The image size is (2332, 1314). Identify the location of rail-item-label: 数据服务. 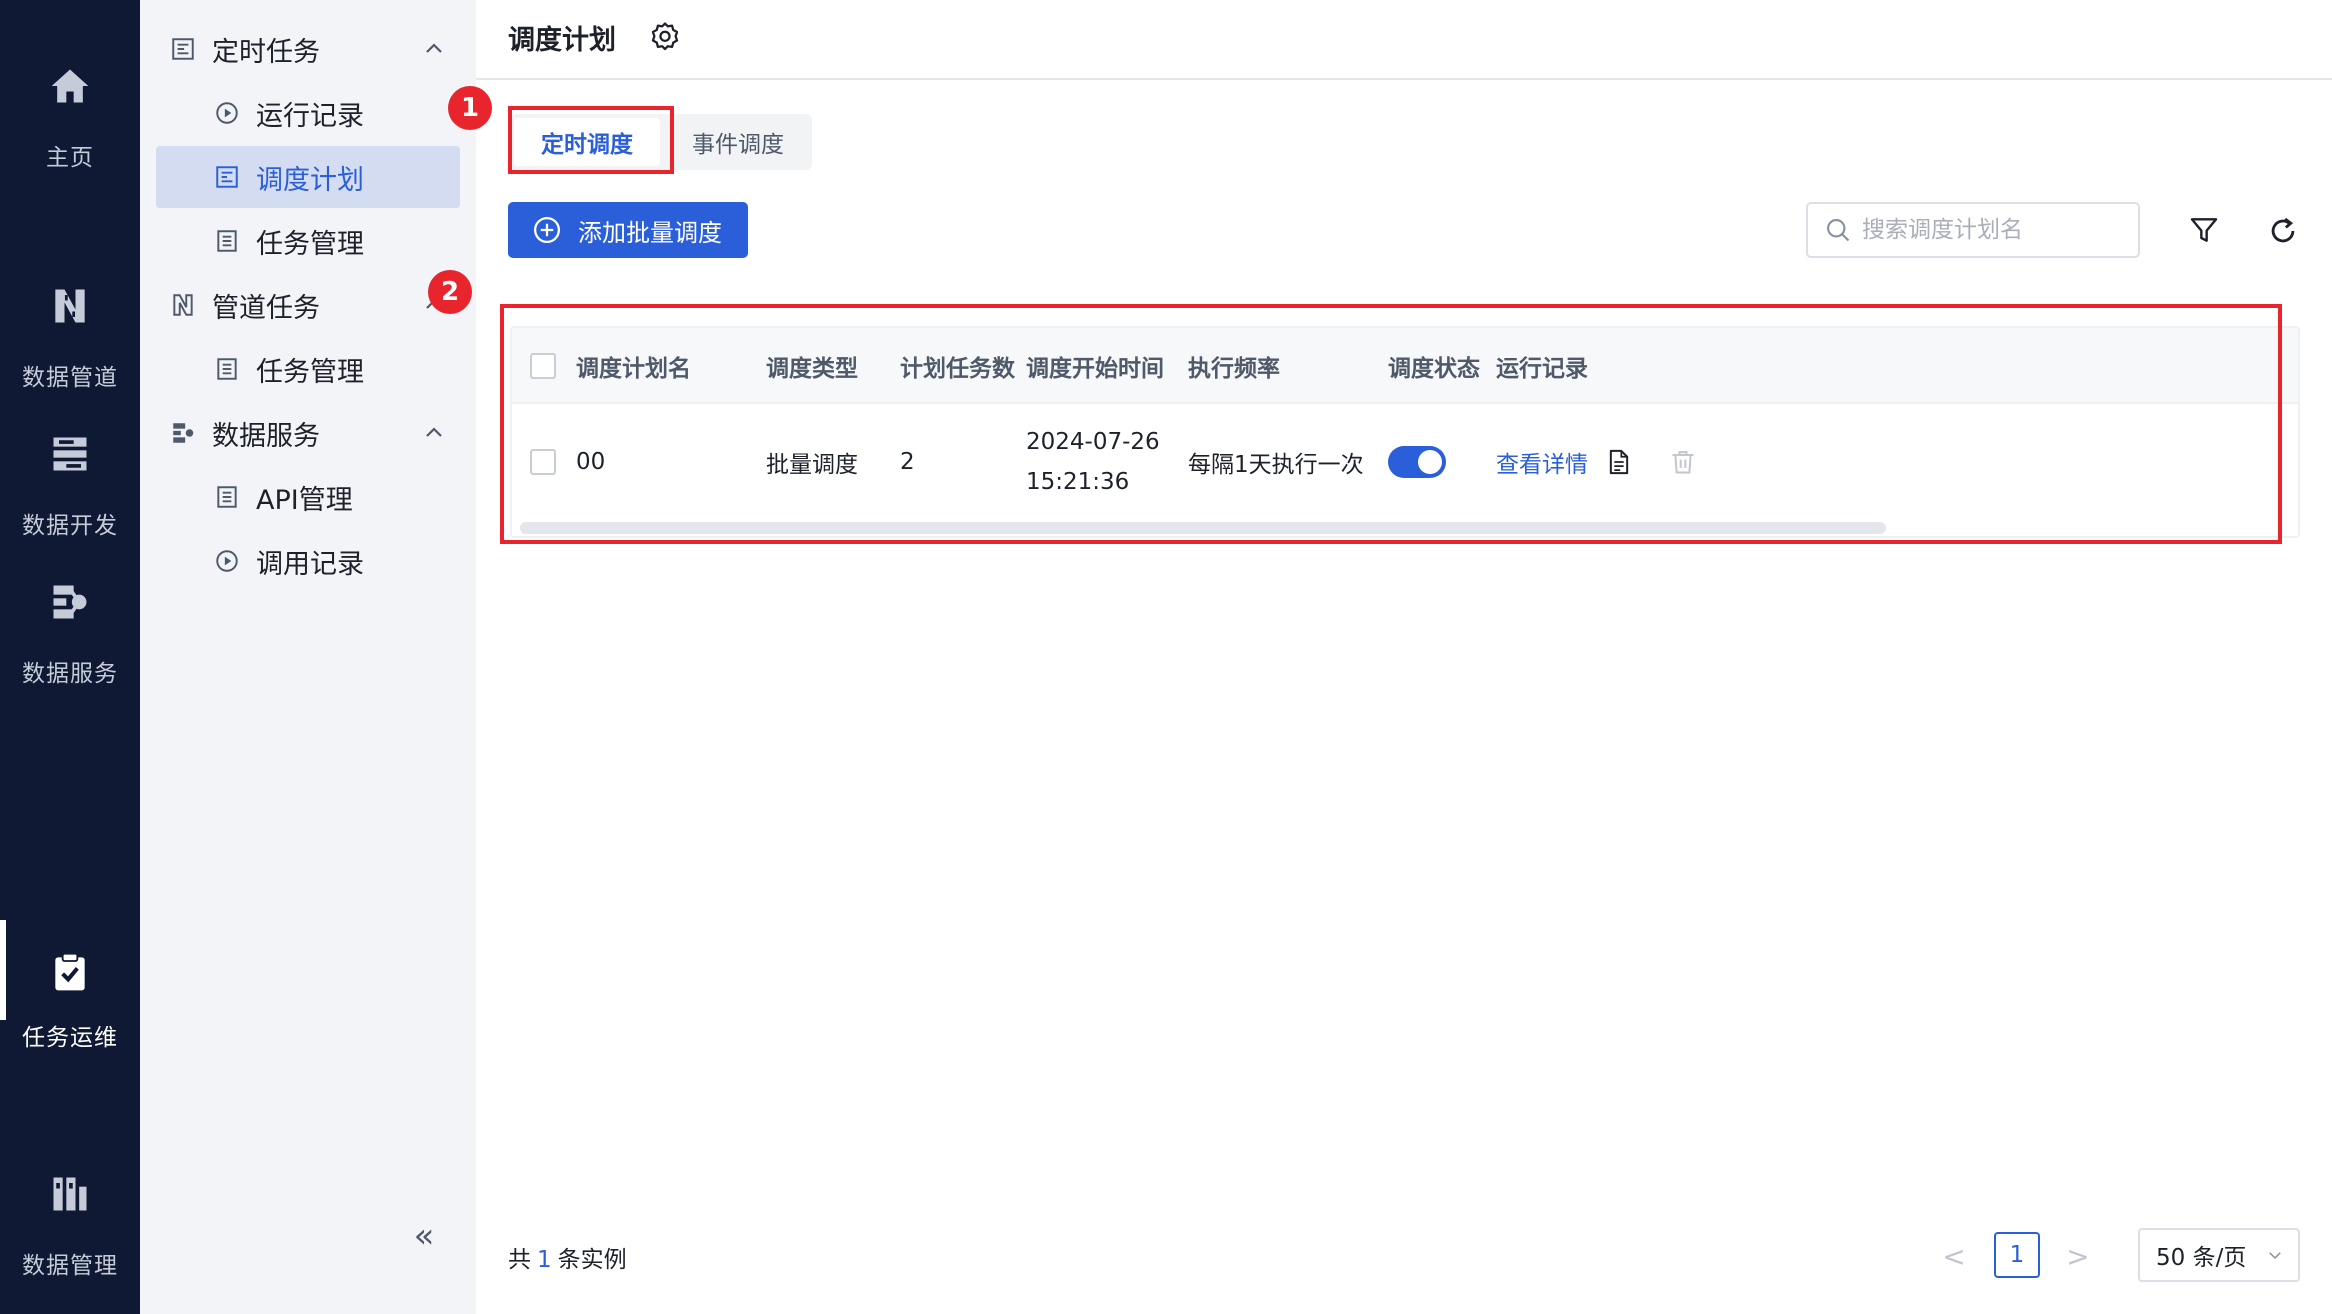
(70, 674).